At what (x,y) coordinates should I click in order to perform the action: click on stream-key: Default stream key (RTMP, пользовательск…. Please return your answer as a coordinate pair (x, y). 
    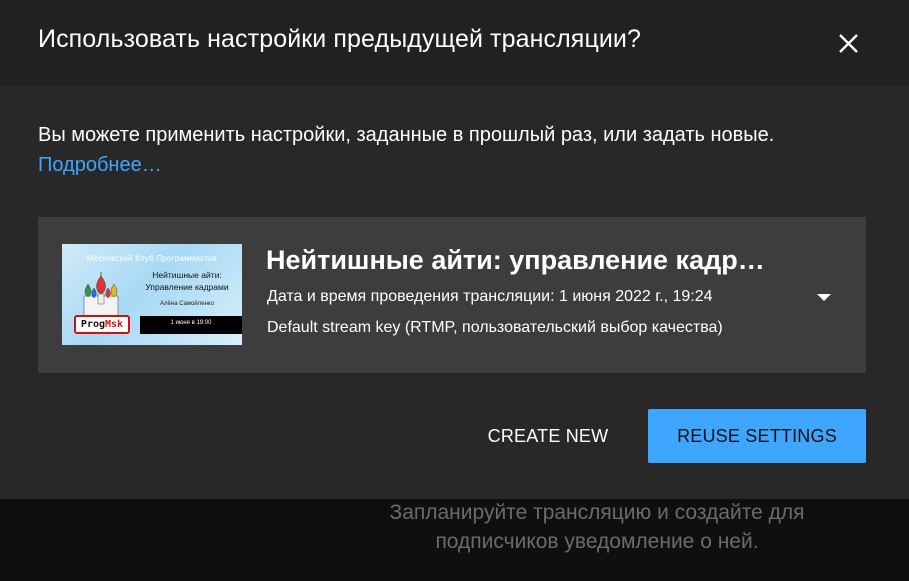
    Looking at the image, I should click on (495, 327).